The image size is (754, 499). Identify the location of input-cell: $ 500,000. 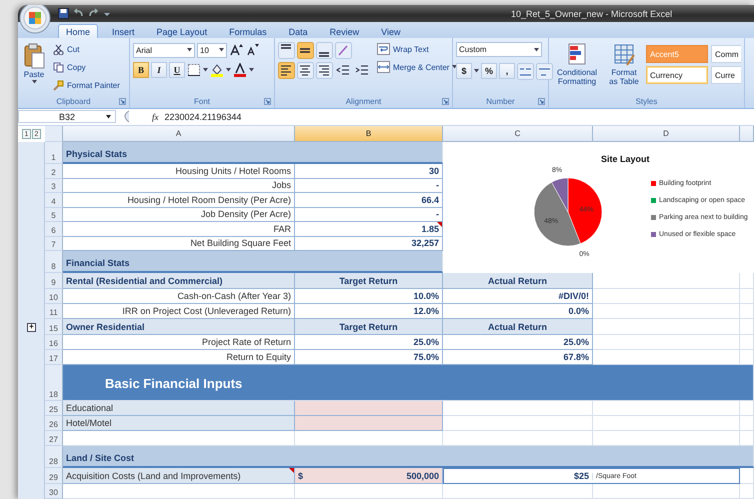
(369, 476).